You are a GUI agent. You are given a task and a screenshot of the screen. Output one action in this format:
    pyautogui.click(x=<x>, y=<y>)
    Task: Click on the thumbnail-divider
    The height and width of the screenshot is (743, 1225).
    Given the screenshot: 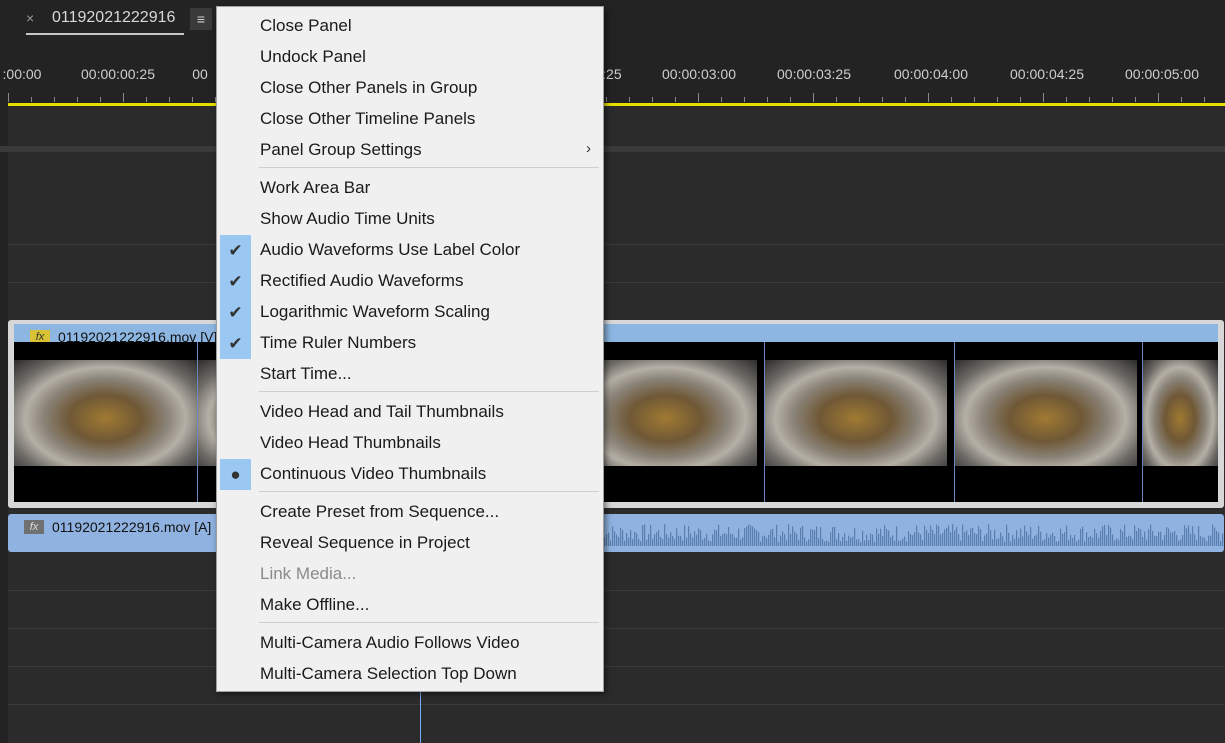 What is the action you would take?
    pyautogui.click(x=764, y=422)
    